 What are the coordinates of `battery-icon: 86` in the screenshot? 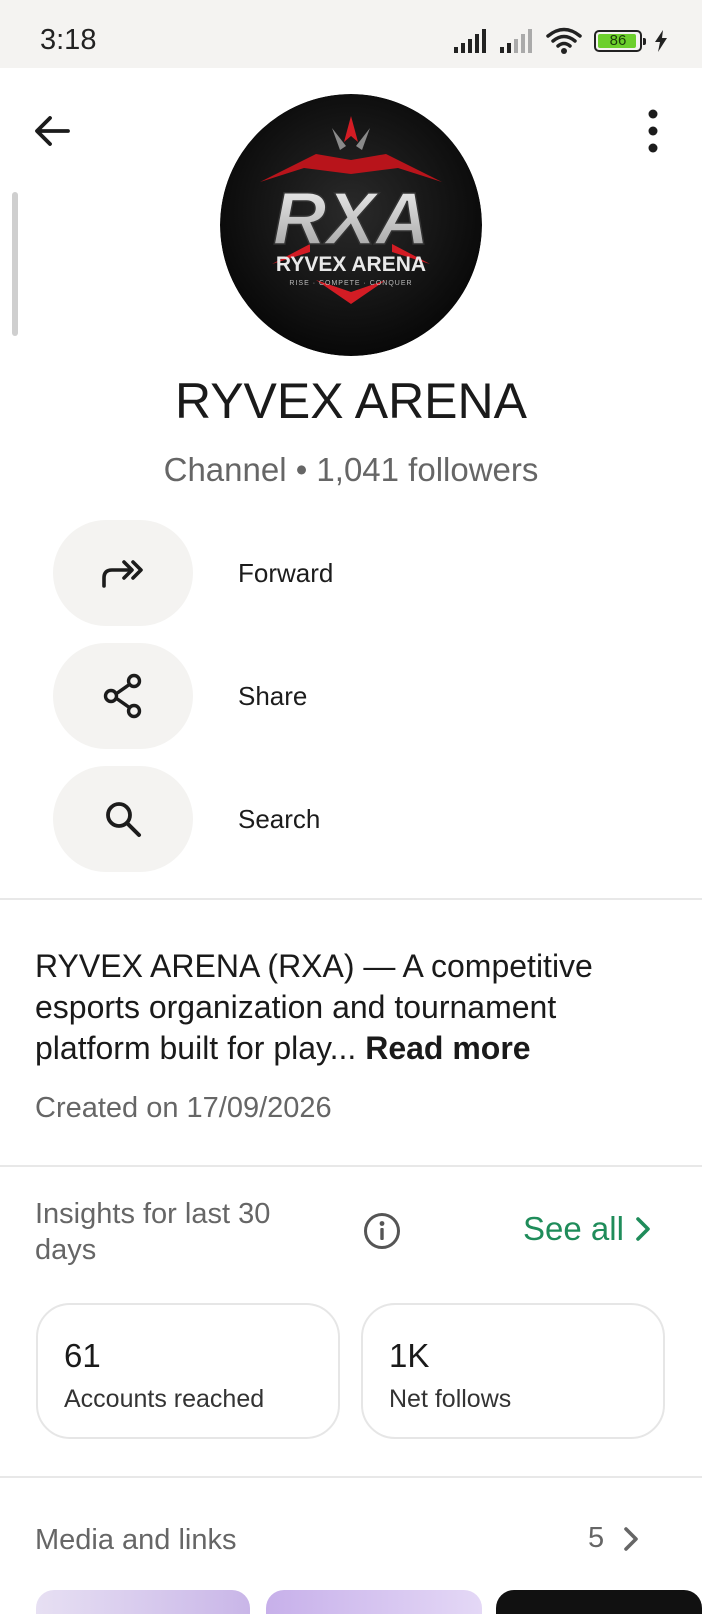 It's located at (620, 41).